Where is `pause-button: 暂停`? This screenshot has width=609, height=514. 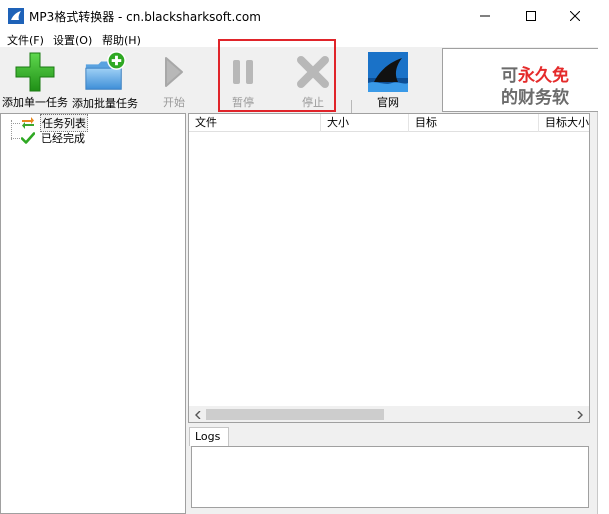 pause-button: 暂停 is located at coordinates (243, 78).